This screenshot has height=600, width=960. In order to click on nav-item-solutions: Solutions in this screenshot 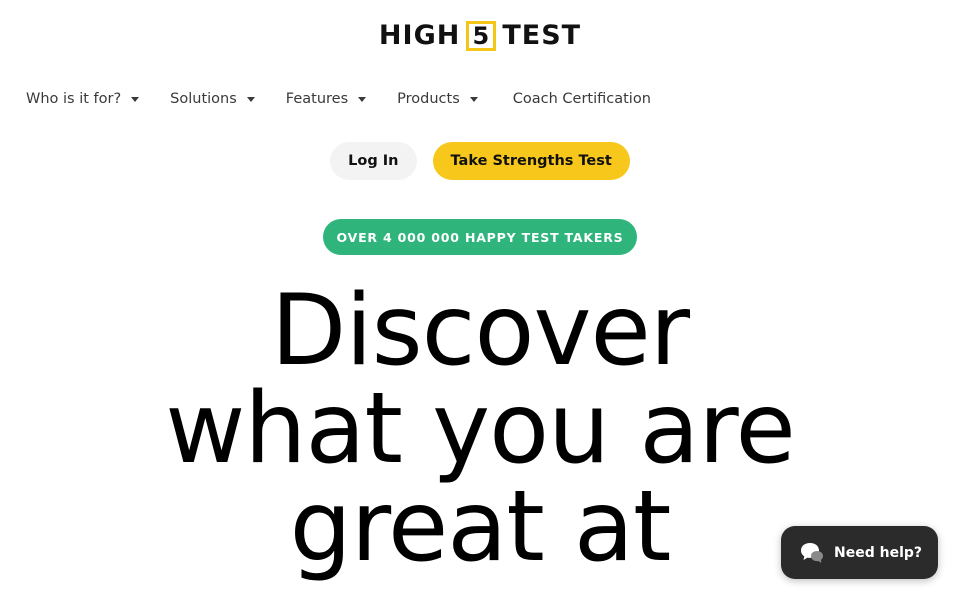, I will do `click(212, 99)`.